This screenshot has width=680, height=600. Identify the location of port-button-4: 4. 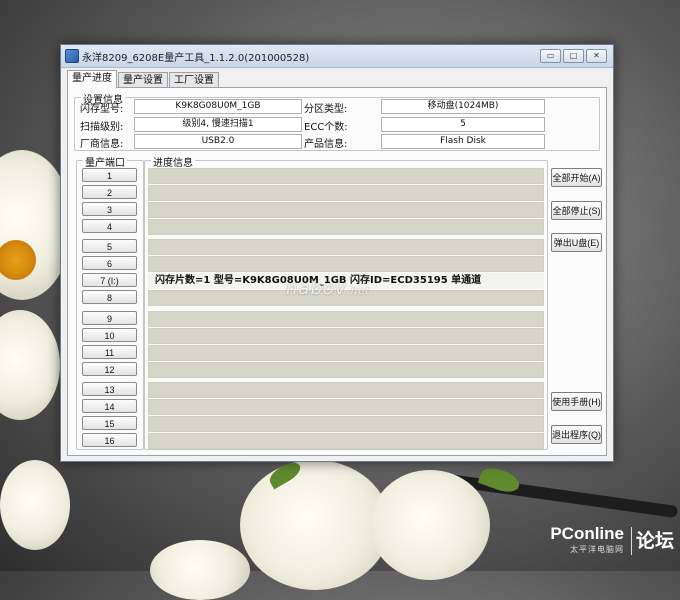
(109, 226).